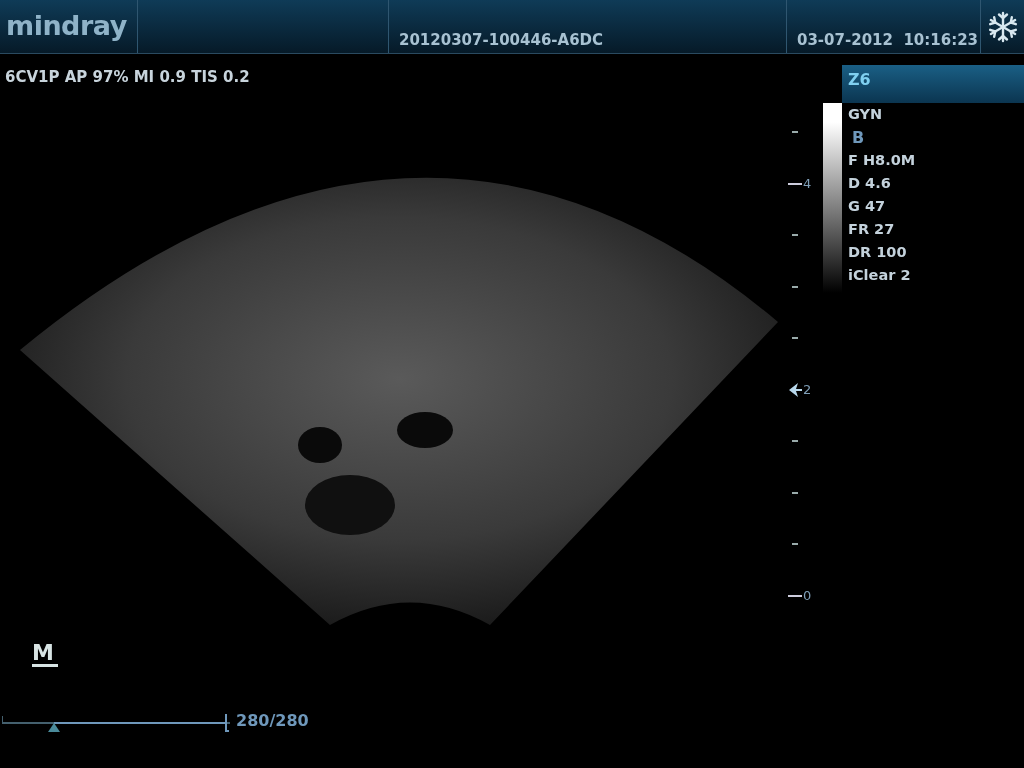  I want to click on depth-label: 2, so click(807, 389).